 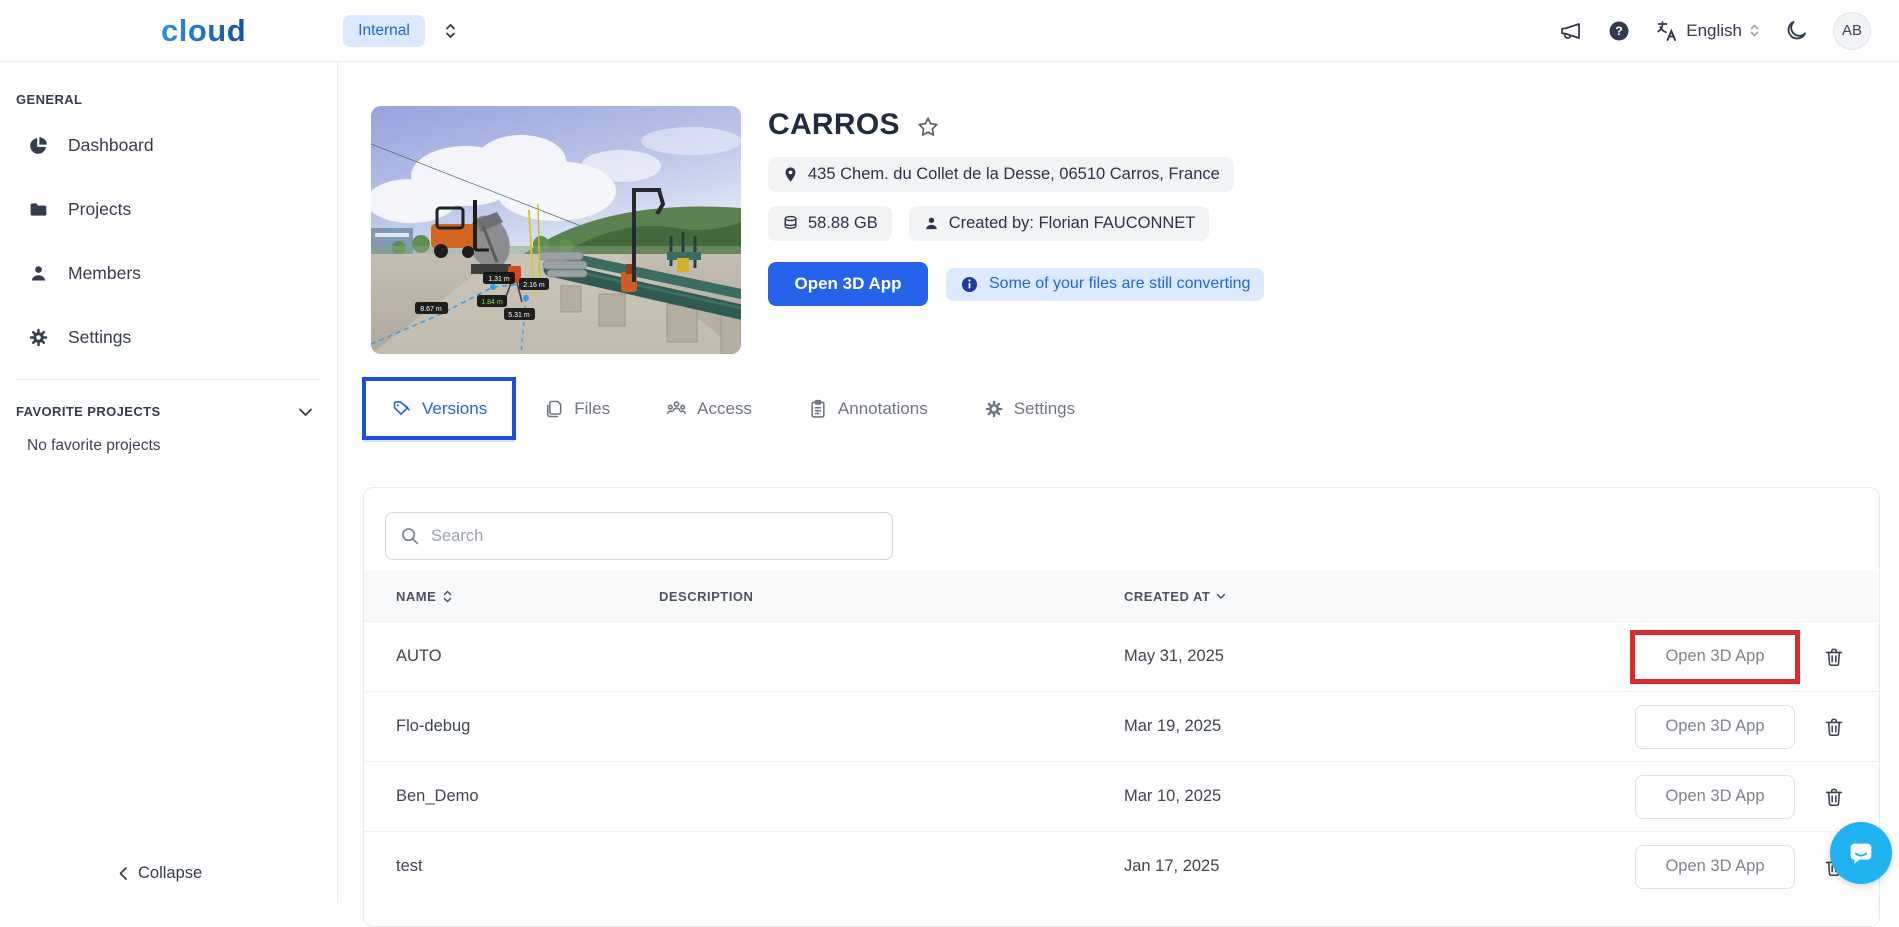 What do you see at coordinates (384, 30) in the screenshot?
I see `workspace-badge: Internal` at bounding box center [384, 30].